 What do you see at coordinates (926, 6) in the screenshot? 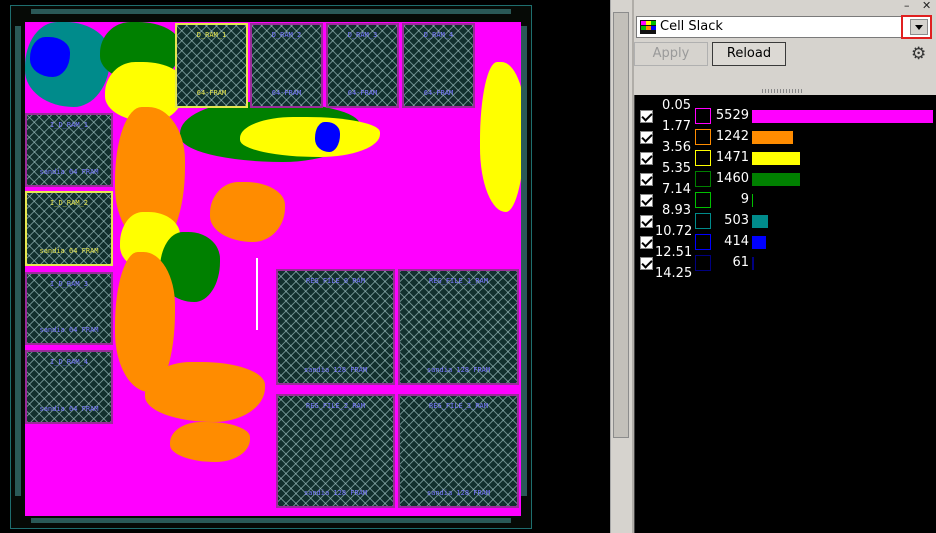
I see `close-icon: ✕` at bounding box center [926, 6].